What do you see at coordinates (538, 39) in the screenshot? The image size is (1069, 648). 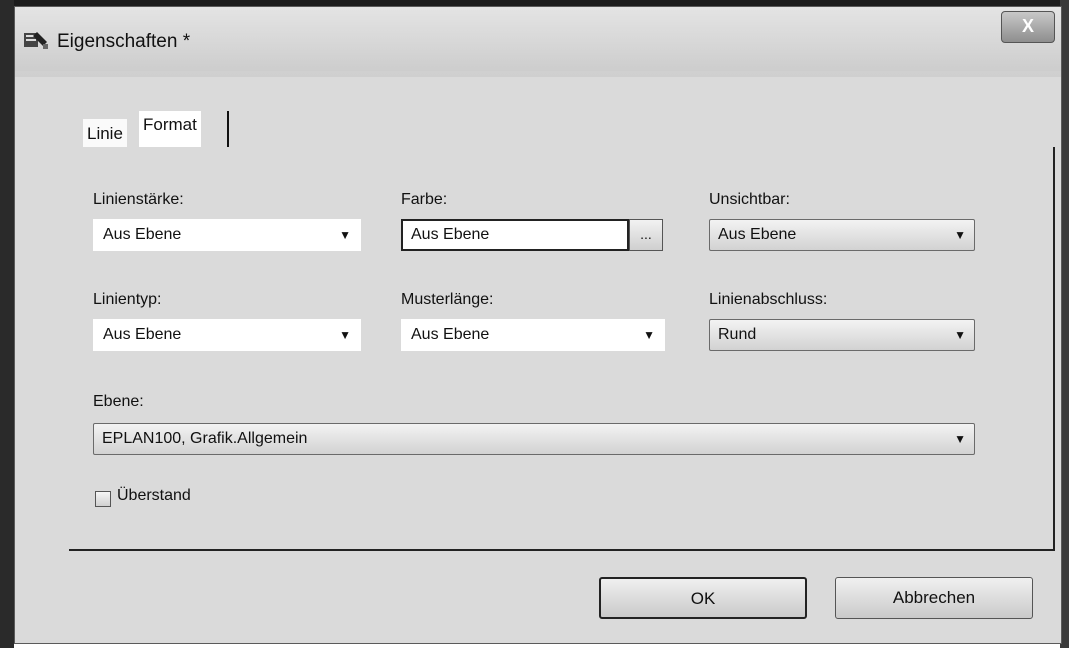 I see `title-bar: Eigenschaften * X` at bounding box center [538, 39].